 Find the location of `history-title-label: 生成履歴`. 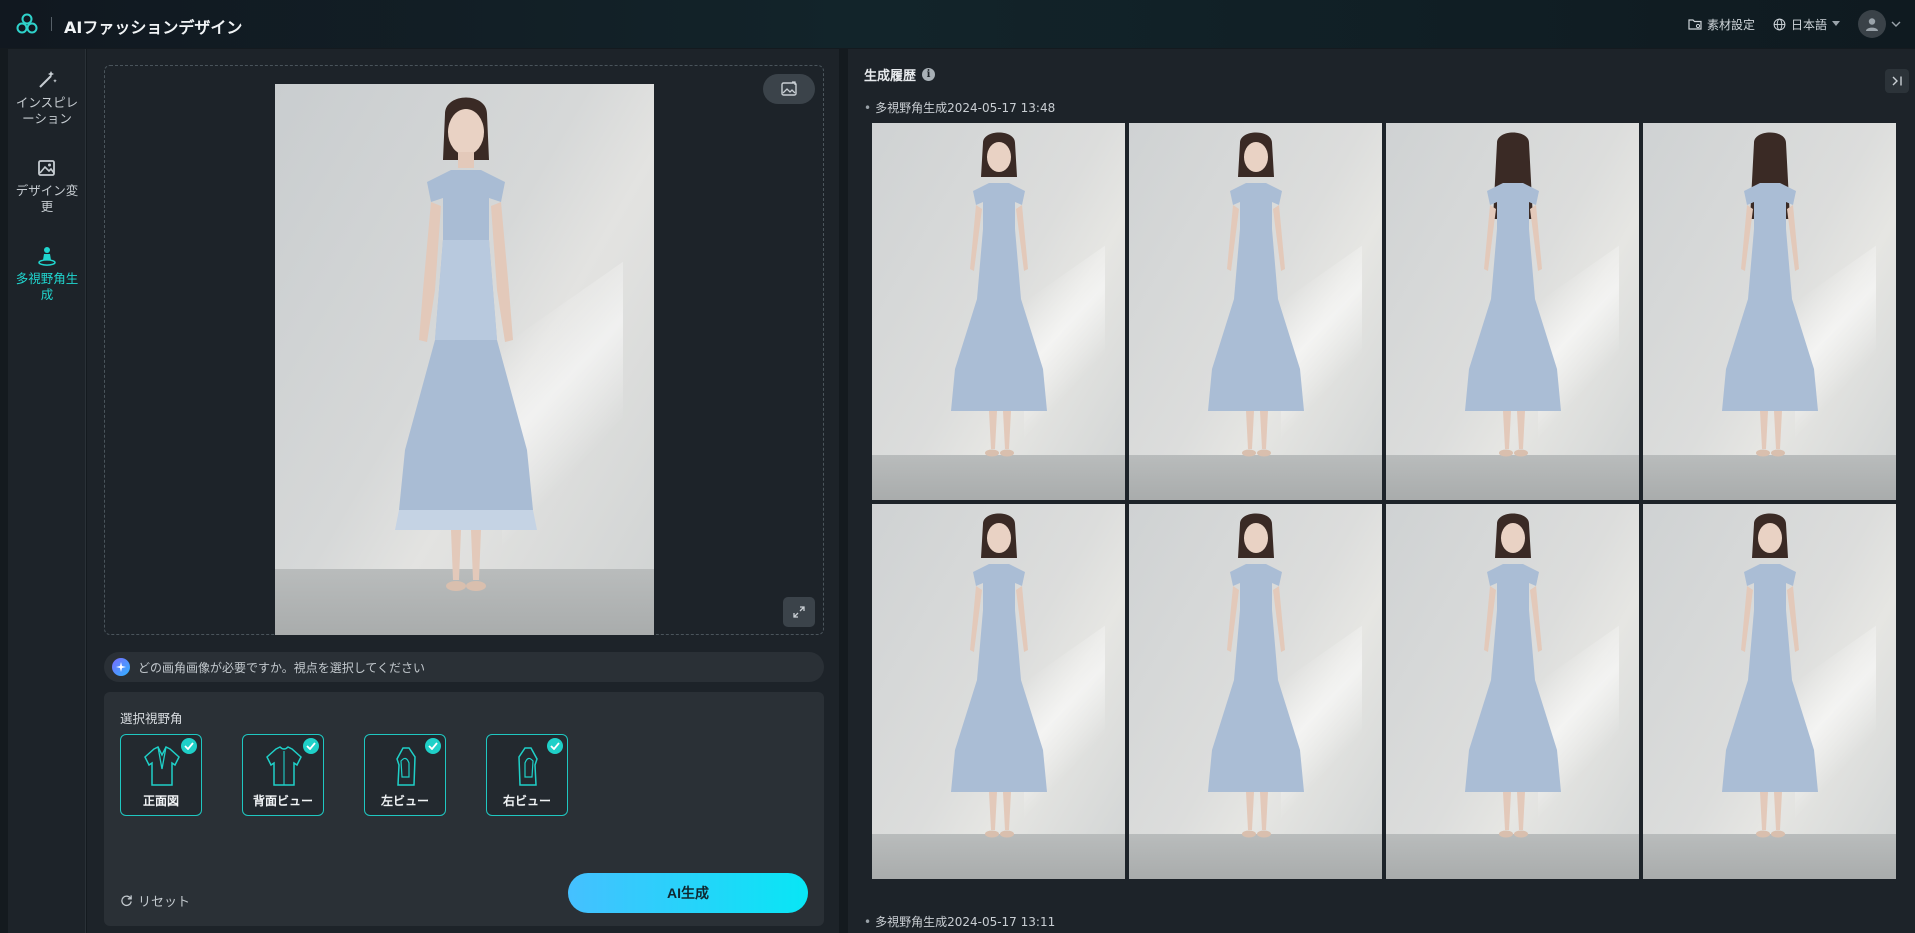

history-title-label: 生成履歴 is located at coordinates (890, 76).